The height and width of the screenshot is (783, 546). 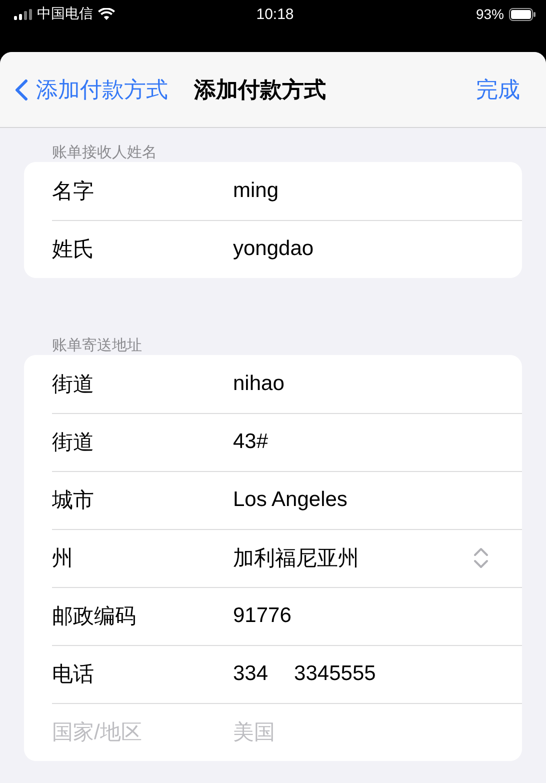 I want to click on battery-percent: 93%, so click(x=490, y=14).